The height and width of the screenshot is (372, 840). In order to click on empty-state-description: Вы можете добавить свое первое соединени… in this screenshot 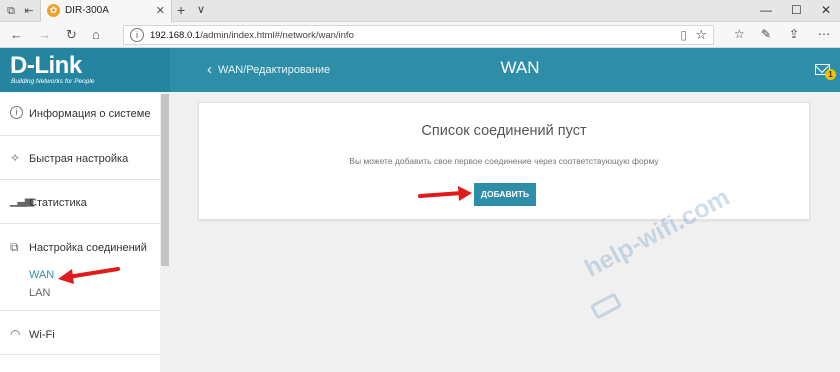, I will do `click(504, 161)`.